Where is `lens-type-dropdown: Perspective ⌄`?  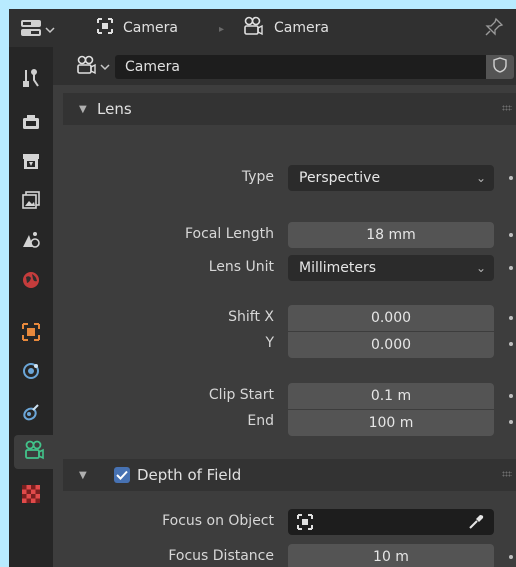
lens-type-dropdown: Perspective ⌄ is located at coordinates (391, 178).